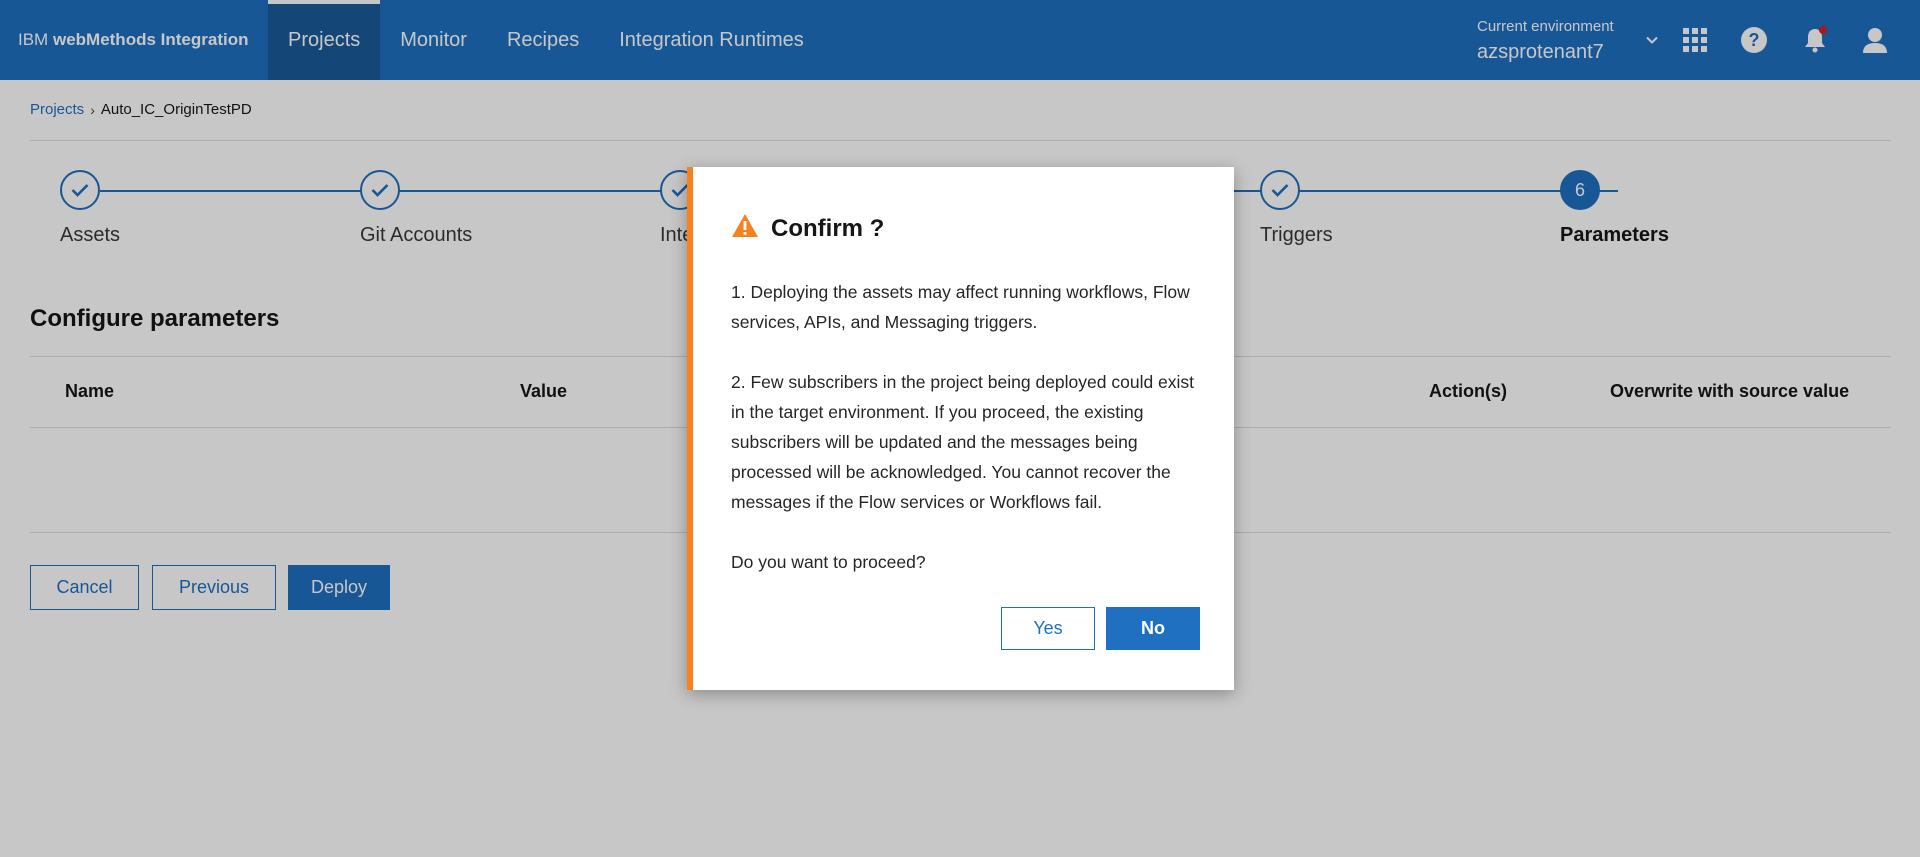 This screenshot has height=857, width=1920. What do you see at coordinates (745, 229) in the screenshot?
I see `warning-icon` at bounding box center [745, 229].